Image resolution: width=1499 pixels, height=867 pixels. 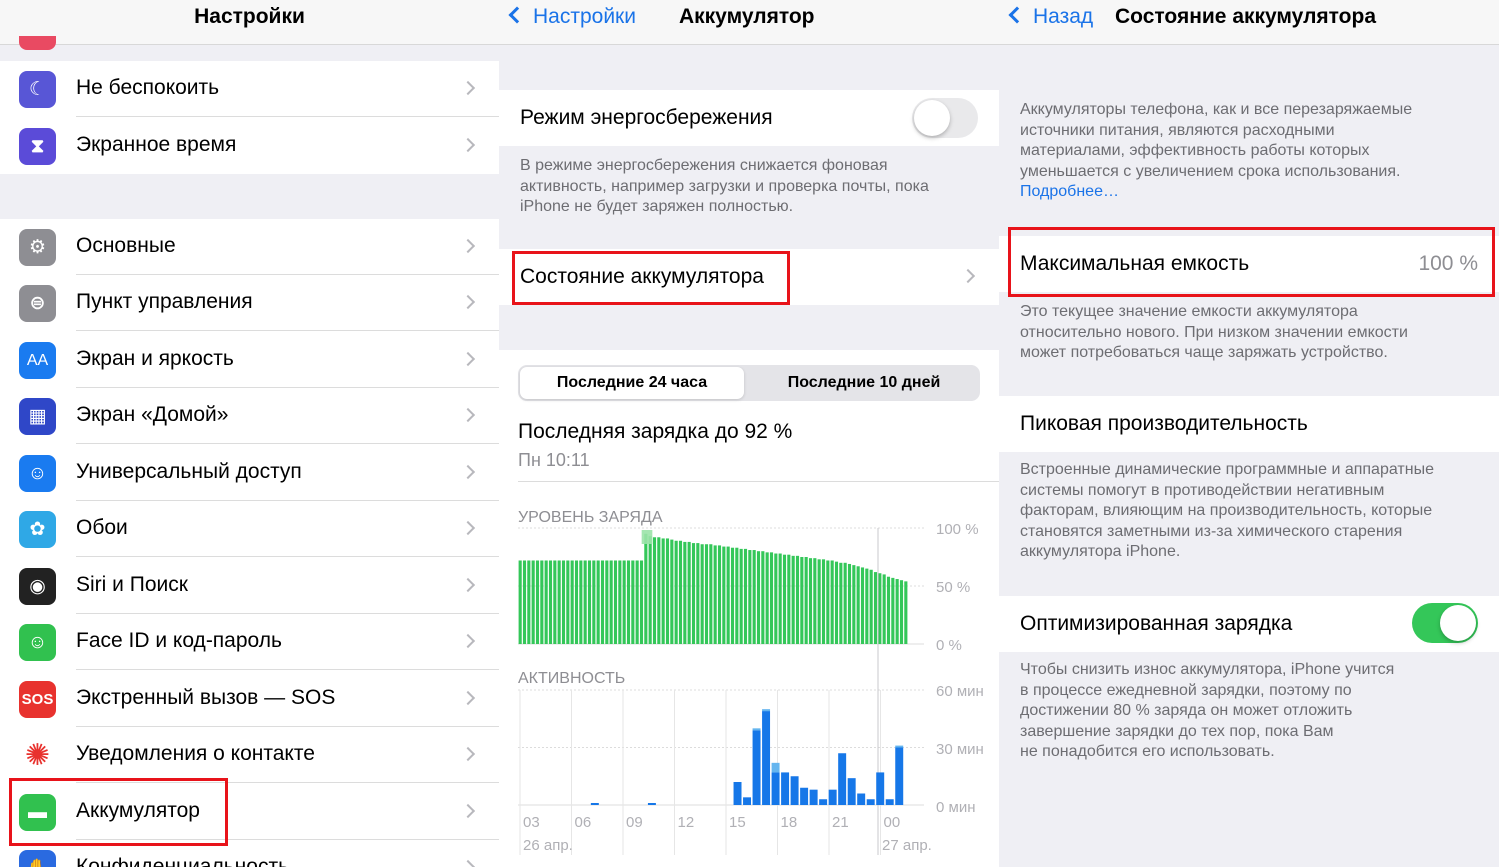 I want to click on low-power-label: Режим энергосбережения, so click(x=646, y=117).